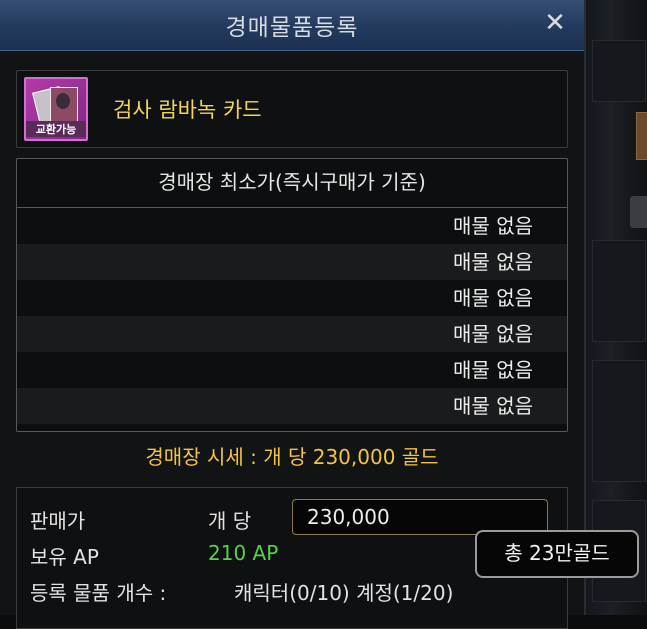  I want to click on card-item-icon: 교환가능, so click(56, 109).